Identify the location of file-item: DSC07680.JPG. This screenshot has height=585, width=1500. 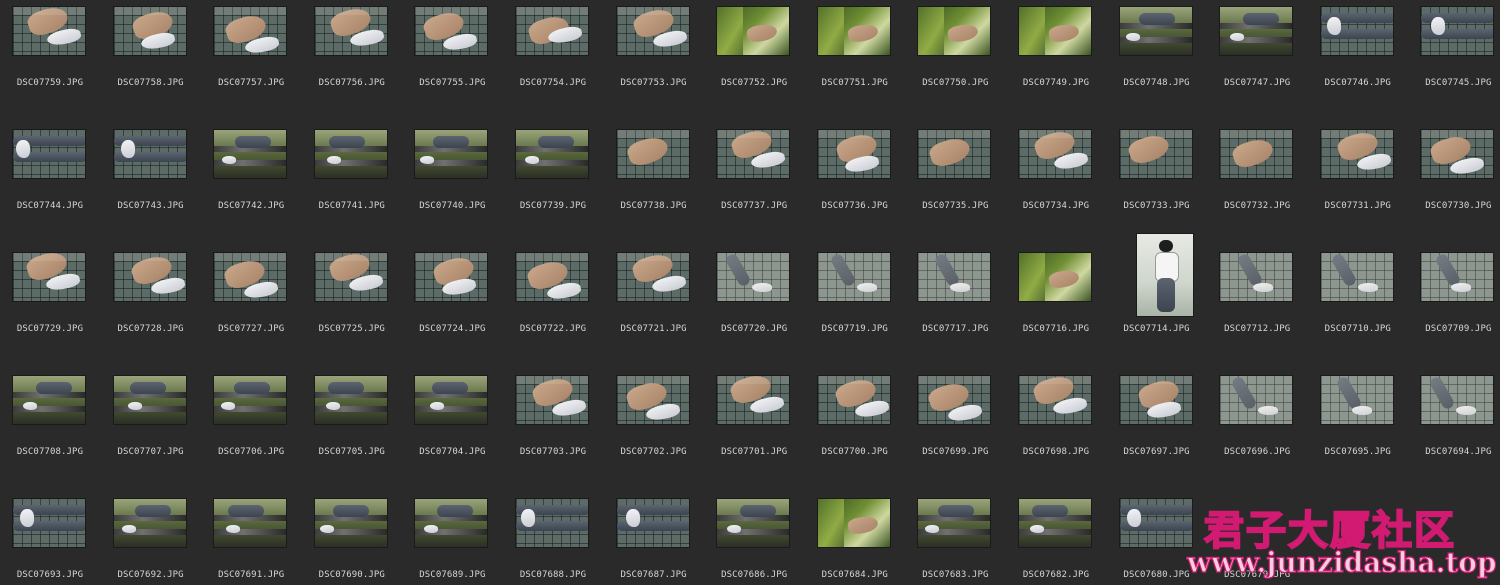
(1157, 538).